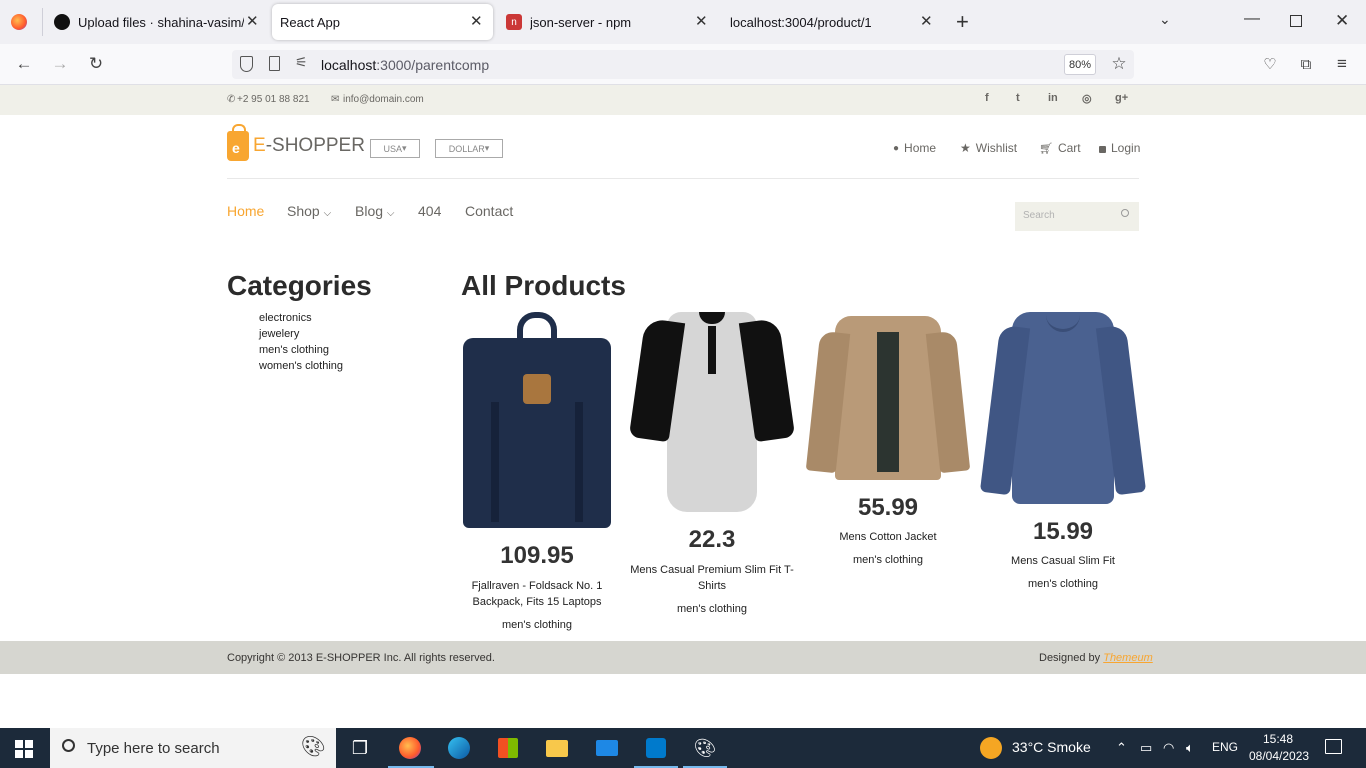 The width and height of the screenshot is (1366, 768). Describe the element at coordinates (1080, 64) in the screenshot. I see `zoom-level: 80%` at that location.